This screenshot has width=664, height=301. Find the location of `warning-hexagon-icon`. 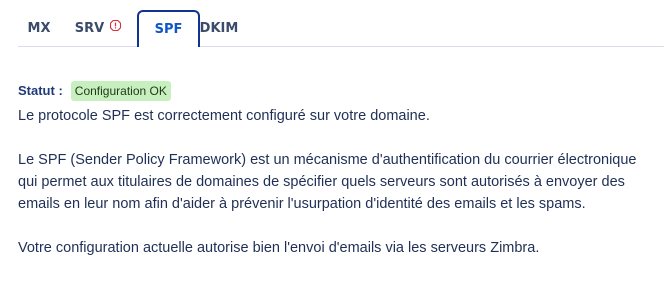

warning-hexagon-icon is located at coordinates (116, 25).